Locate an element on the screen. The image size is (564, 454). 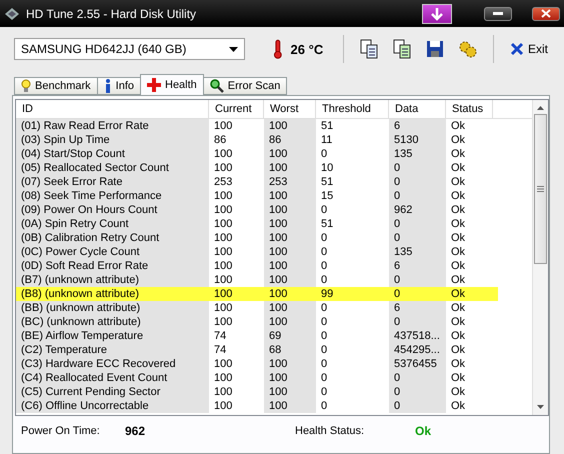
grip-icon is located at coordinates (540, 189).